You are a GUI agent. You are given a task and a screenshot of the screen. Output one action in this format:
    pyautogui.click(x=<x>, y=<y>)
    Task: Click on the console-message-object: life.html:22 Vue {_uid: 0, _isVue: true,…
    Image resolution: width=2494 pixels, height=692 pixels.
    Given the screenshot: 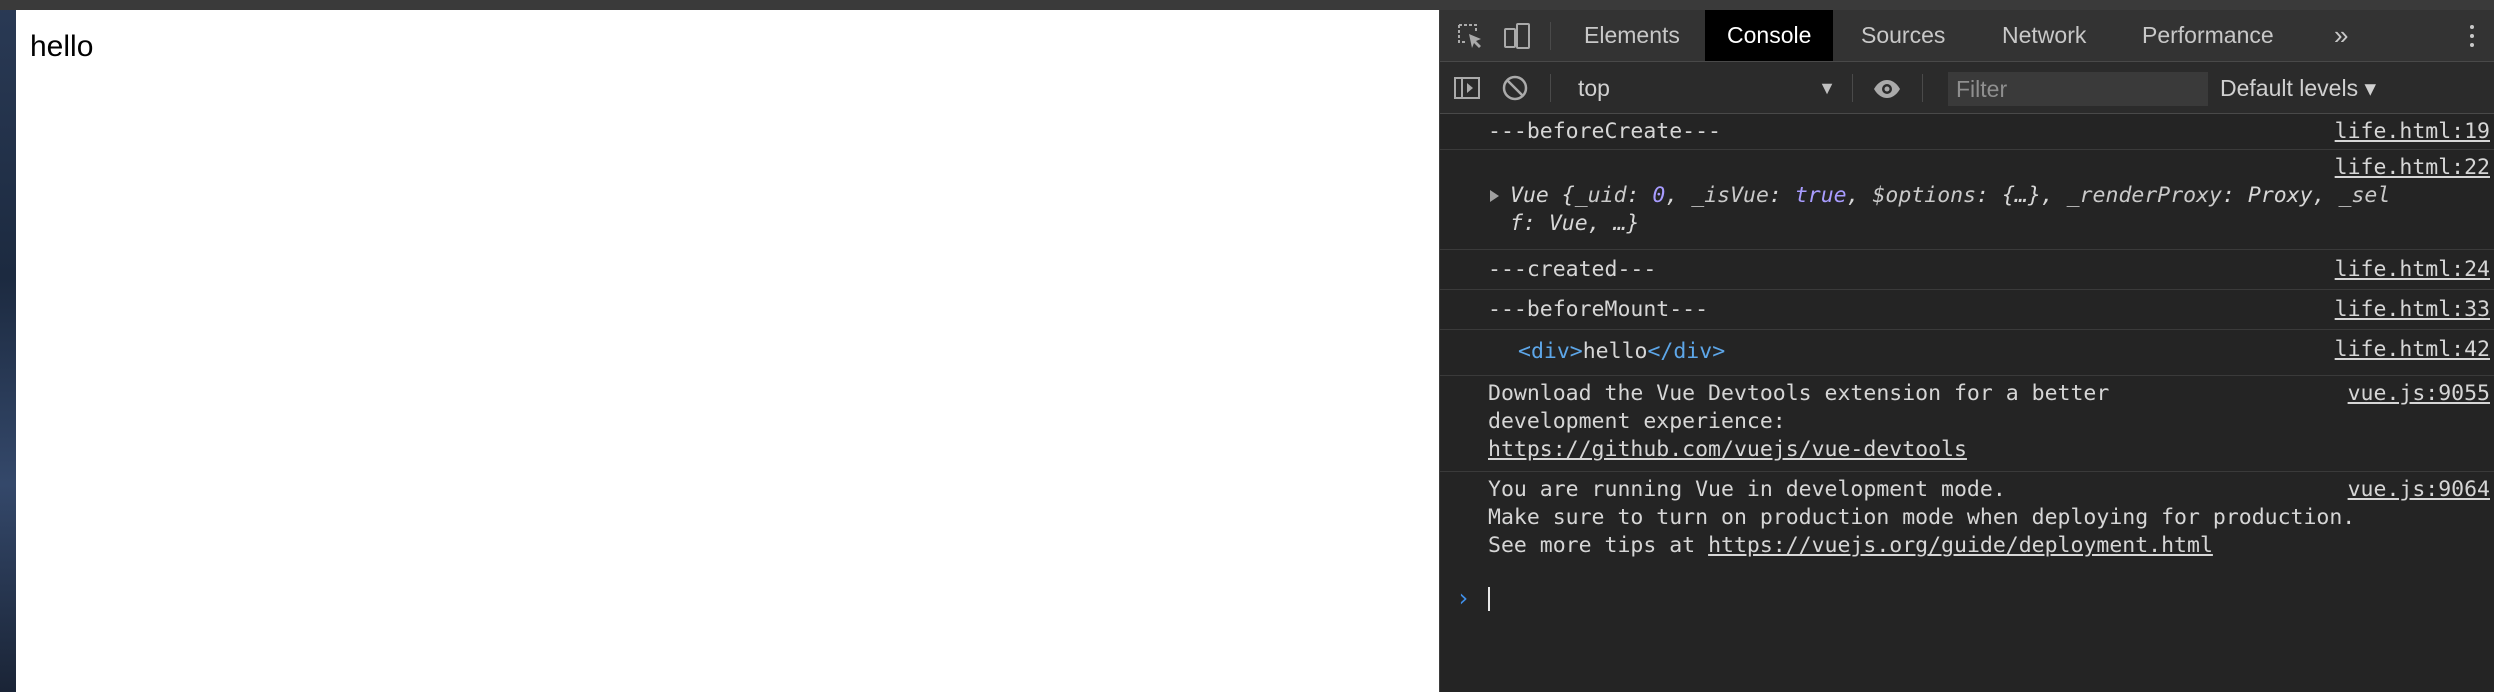 What is the action you would take?
    pyautogui.click(x=1967, y=200)
    